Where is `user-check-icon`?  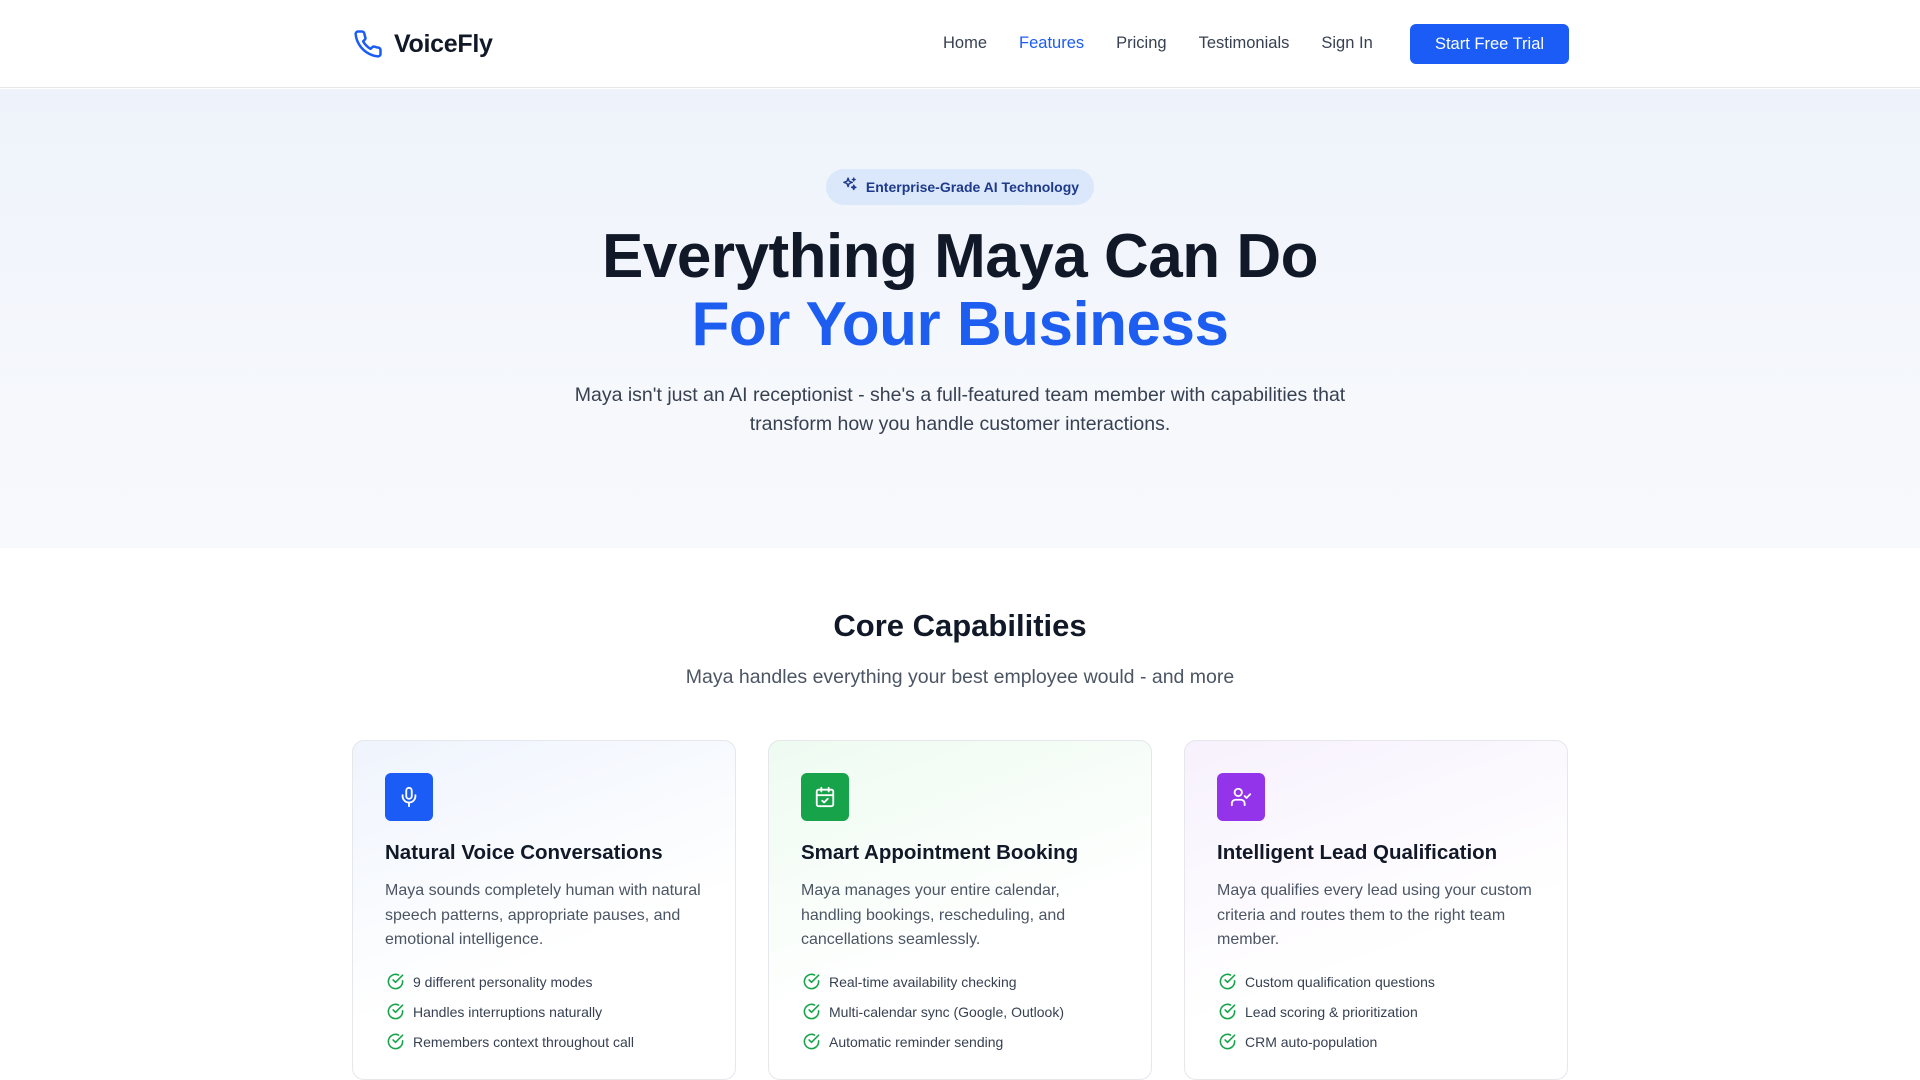
user-check-icon is located at coordinates (1241, 797).